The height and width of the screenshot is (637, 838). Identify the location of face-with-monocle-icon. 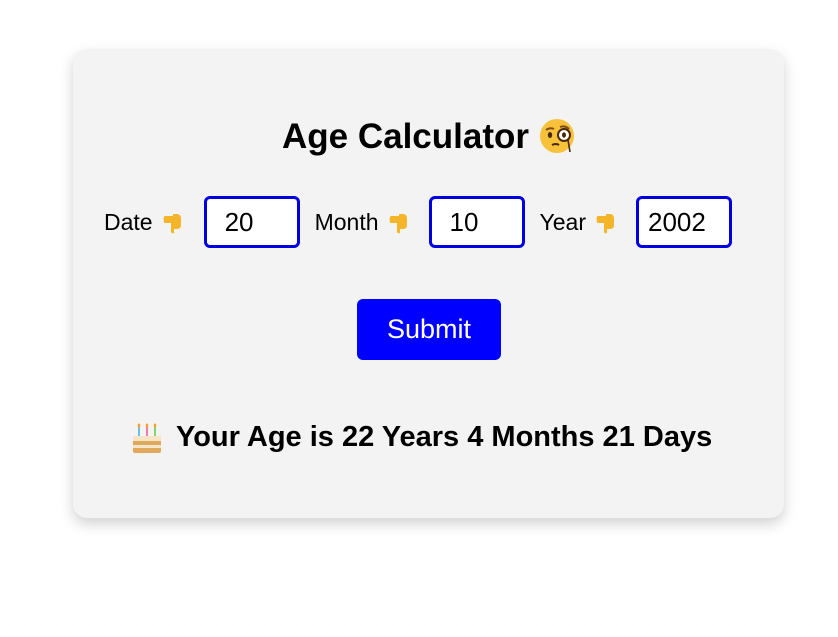
(557, 136).